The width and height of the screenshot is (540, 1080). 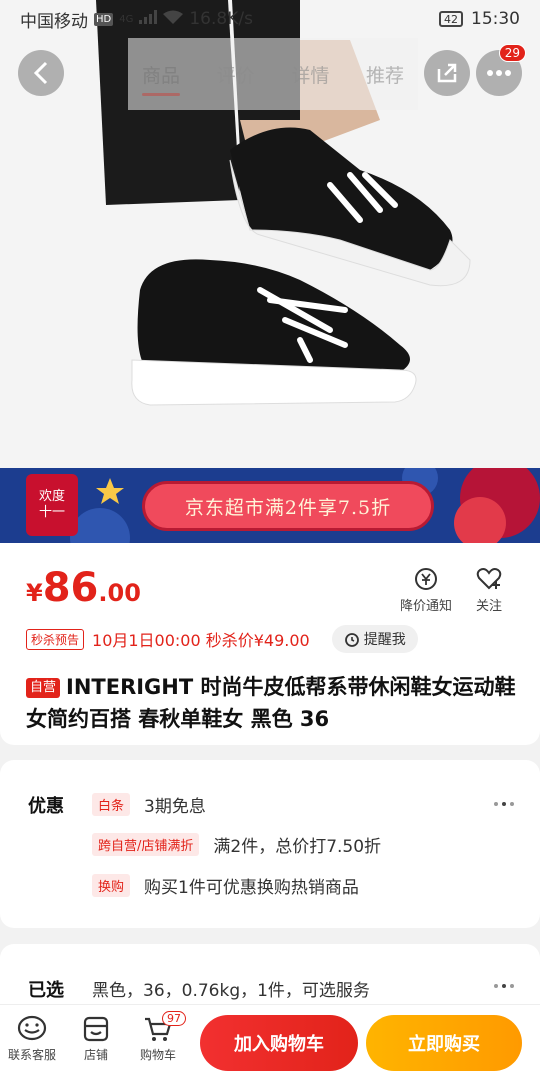 What do you see at coordinates (158, 1037) in the screenshot?
I see `cart-button: 97 购物车` at bounding box center [158, 1037].